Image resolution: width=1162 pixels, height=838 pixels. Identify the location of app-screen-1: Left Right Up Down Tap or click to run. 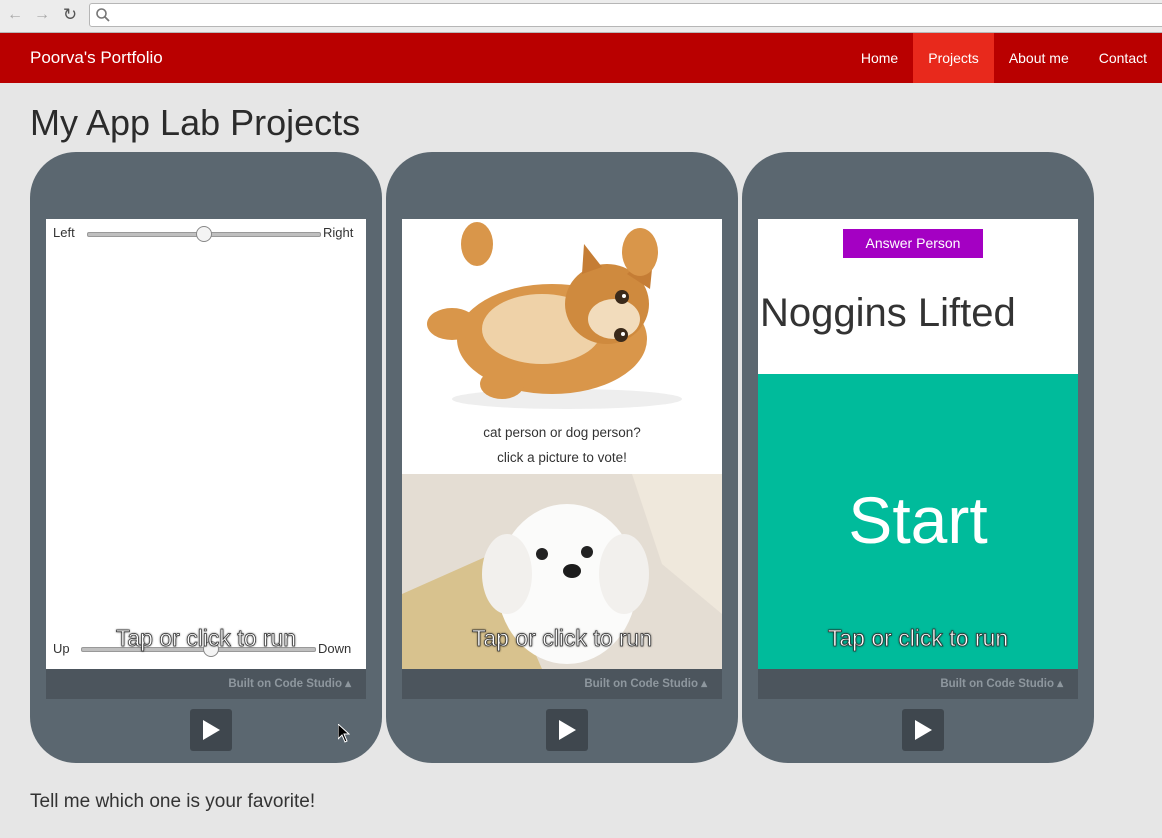
(206, 444).